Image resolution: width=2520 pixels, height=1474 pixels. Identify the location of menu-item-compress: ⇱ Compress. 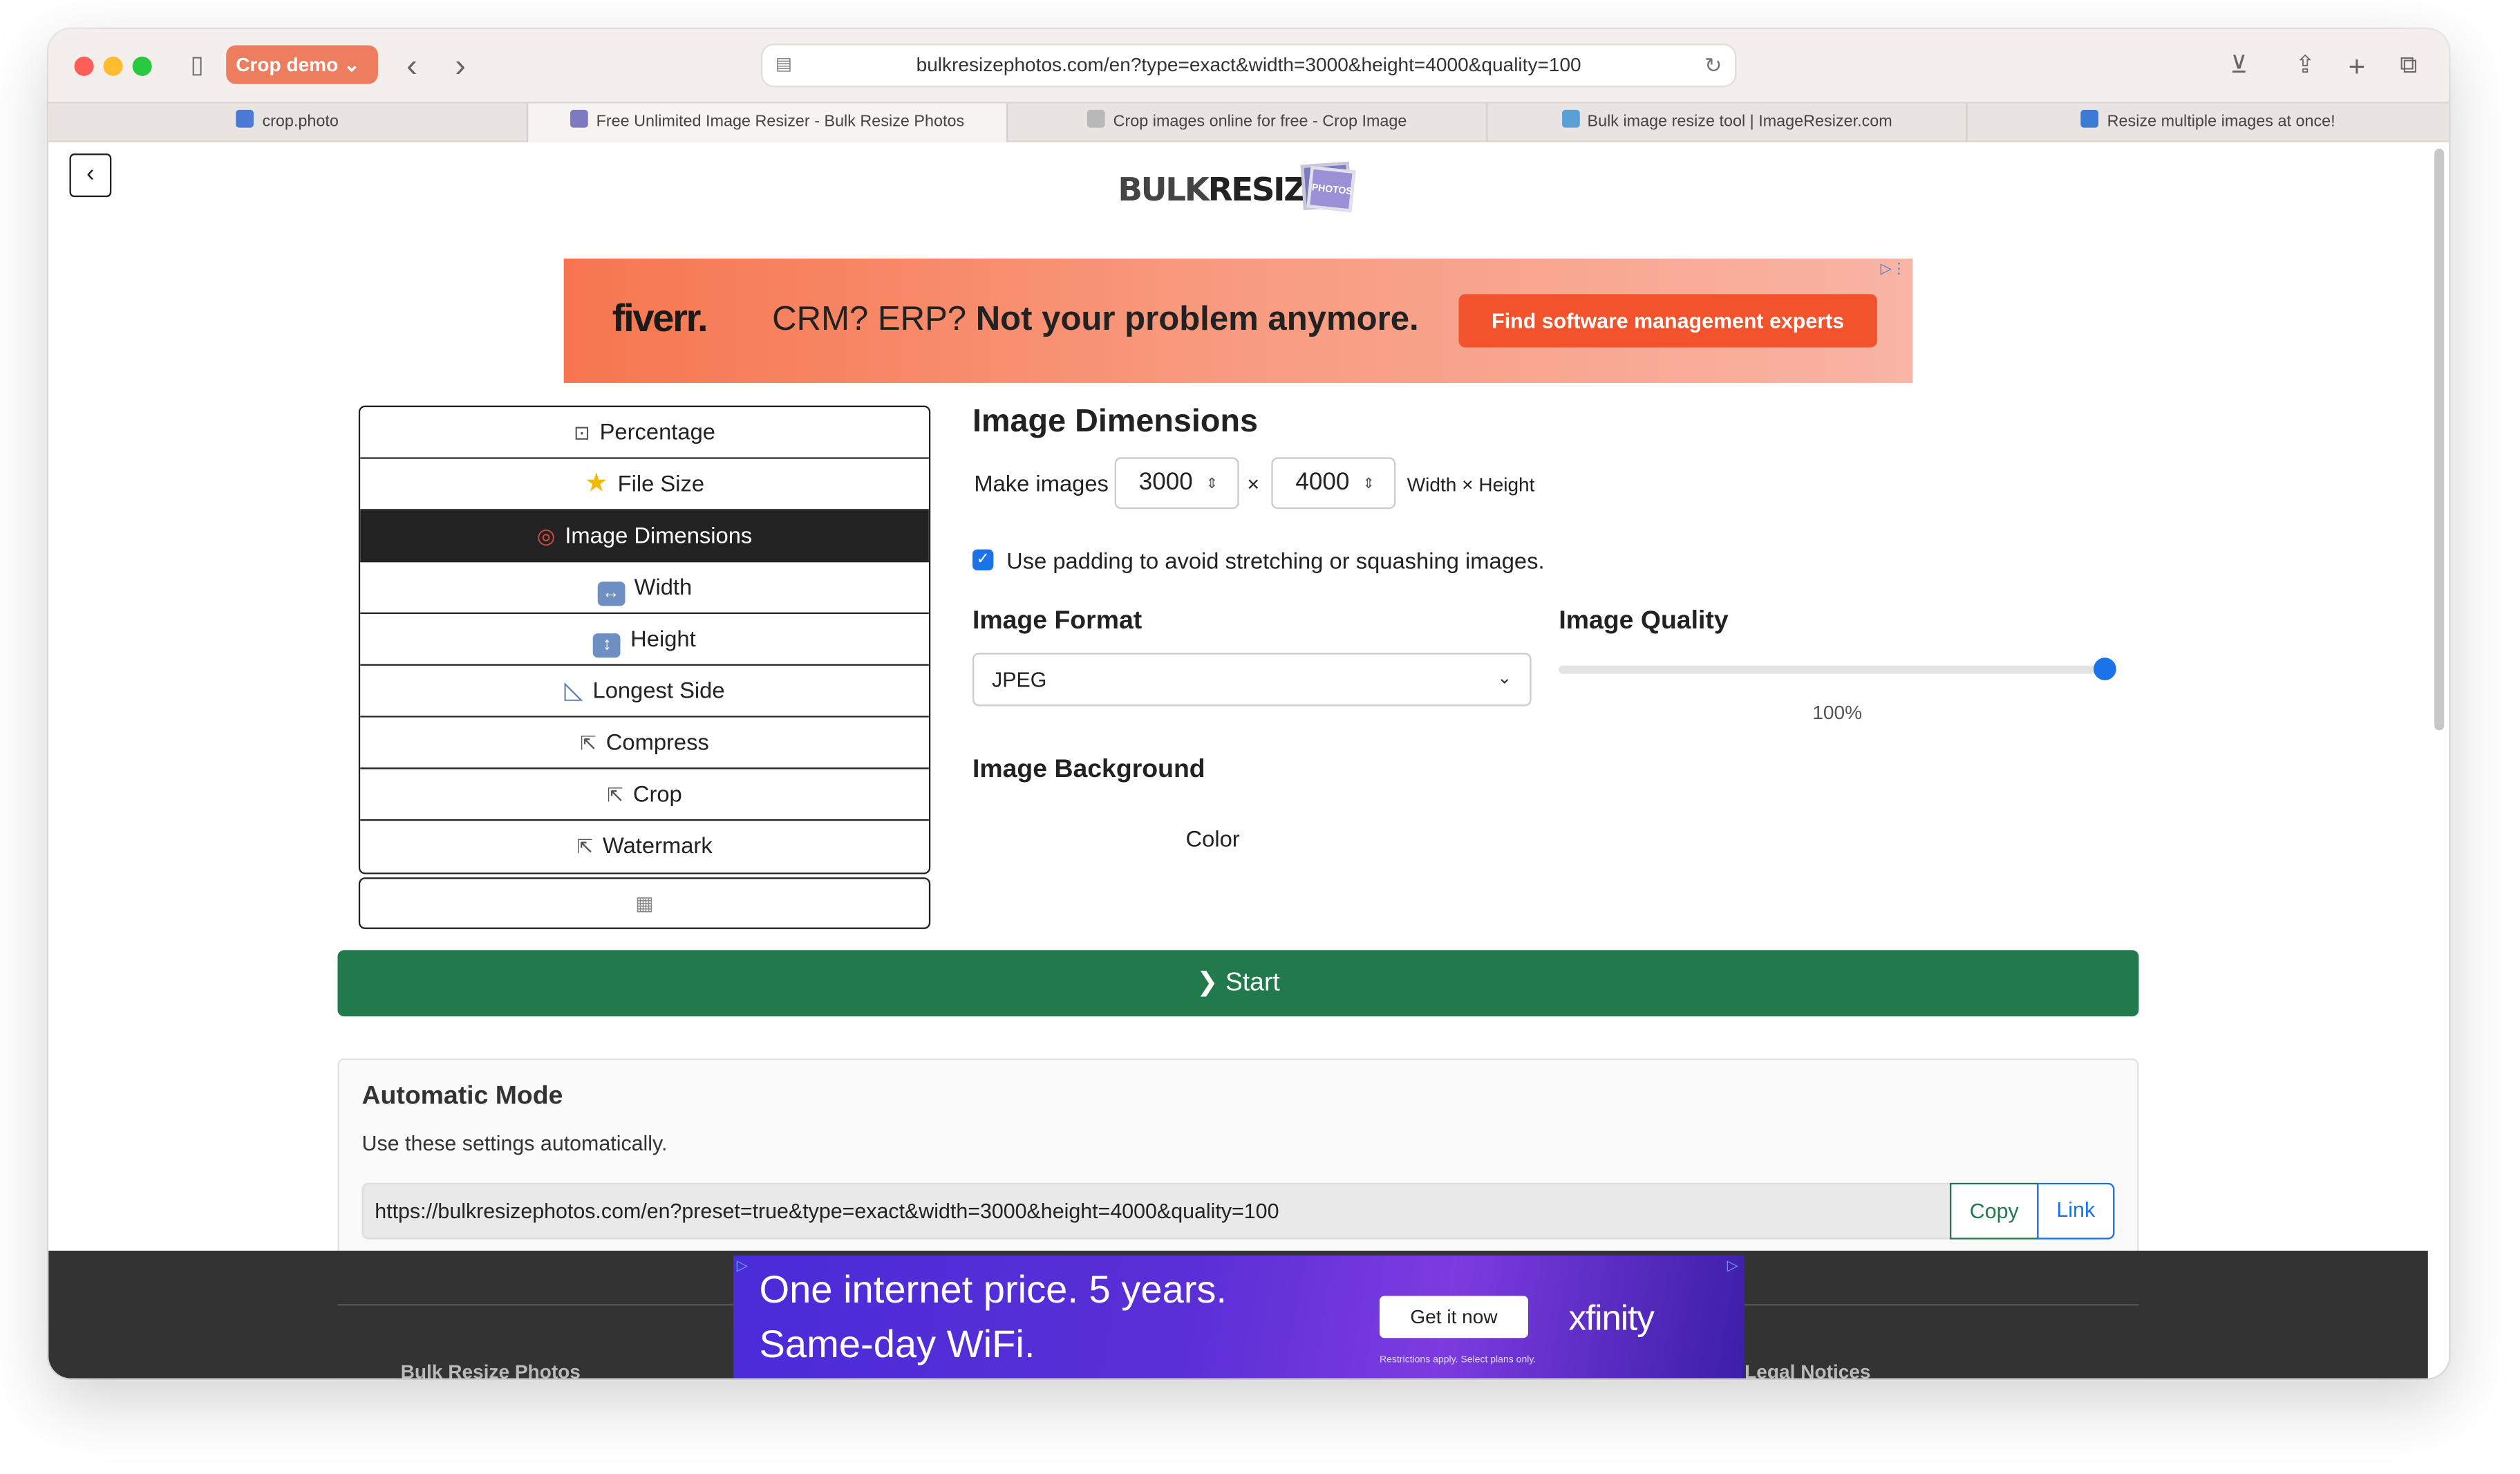
(644, 743).